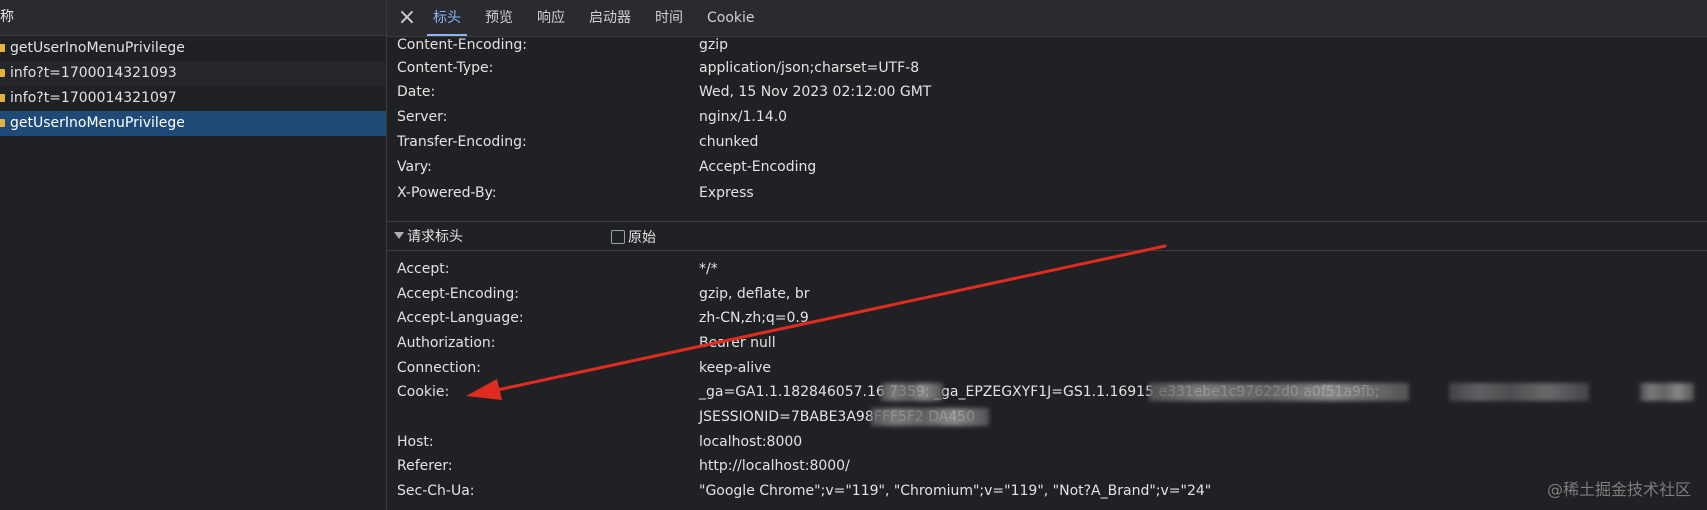 The width and height of the screenshot is (1707, 510). What do you see at coordinates (460, 318) in the screenshot?
I see `header-name: Accept-Language:` at bounding box center [460, 318].